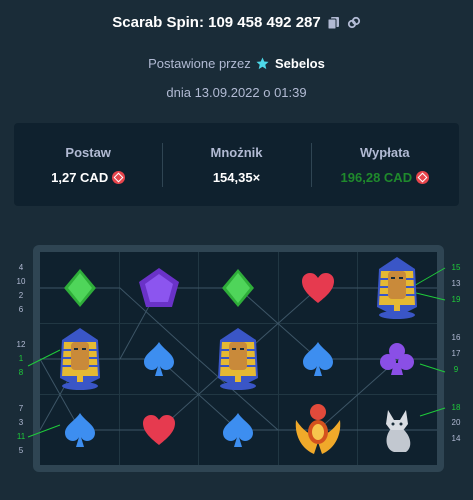  What do you see at coordinates (456, 299) in the screenshot?
I see `payline-number: 19` at bounding box center [456, 299].